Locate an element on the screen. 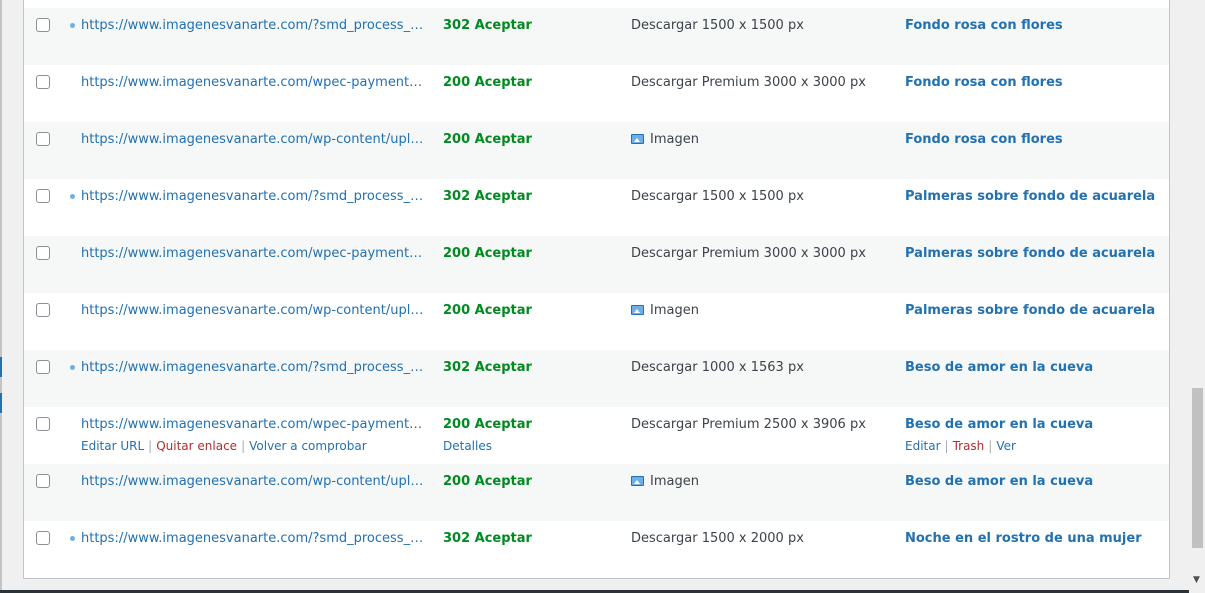 Image resolution: width=1205 pixels, height=593 pixels. recheck-link: Volver a comprobar is located at coordinates (308, 446).